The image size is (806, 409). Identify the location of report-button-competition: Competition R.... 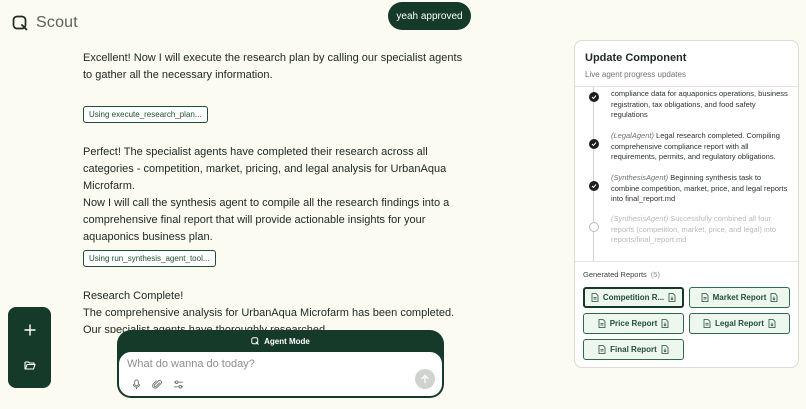
(633, 297).